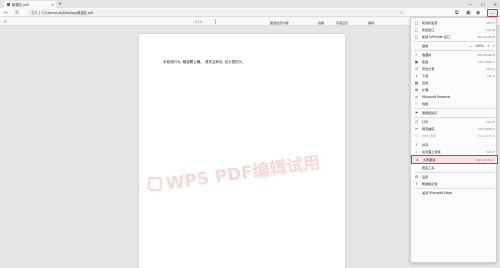 The image size is (500, 268). I want to click on minimize-icon: —, so click(470, 4).